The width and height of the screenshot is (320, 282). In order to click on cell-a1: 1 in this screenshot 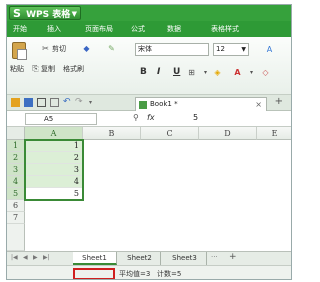, I will do `click(54, 146)`.